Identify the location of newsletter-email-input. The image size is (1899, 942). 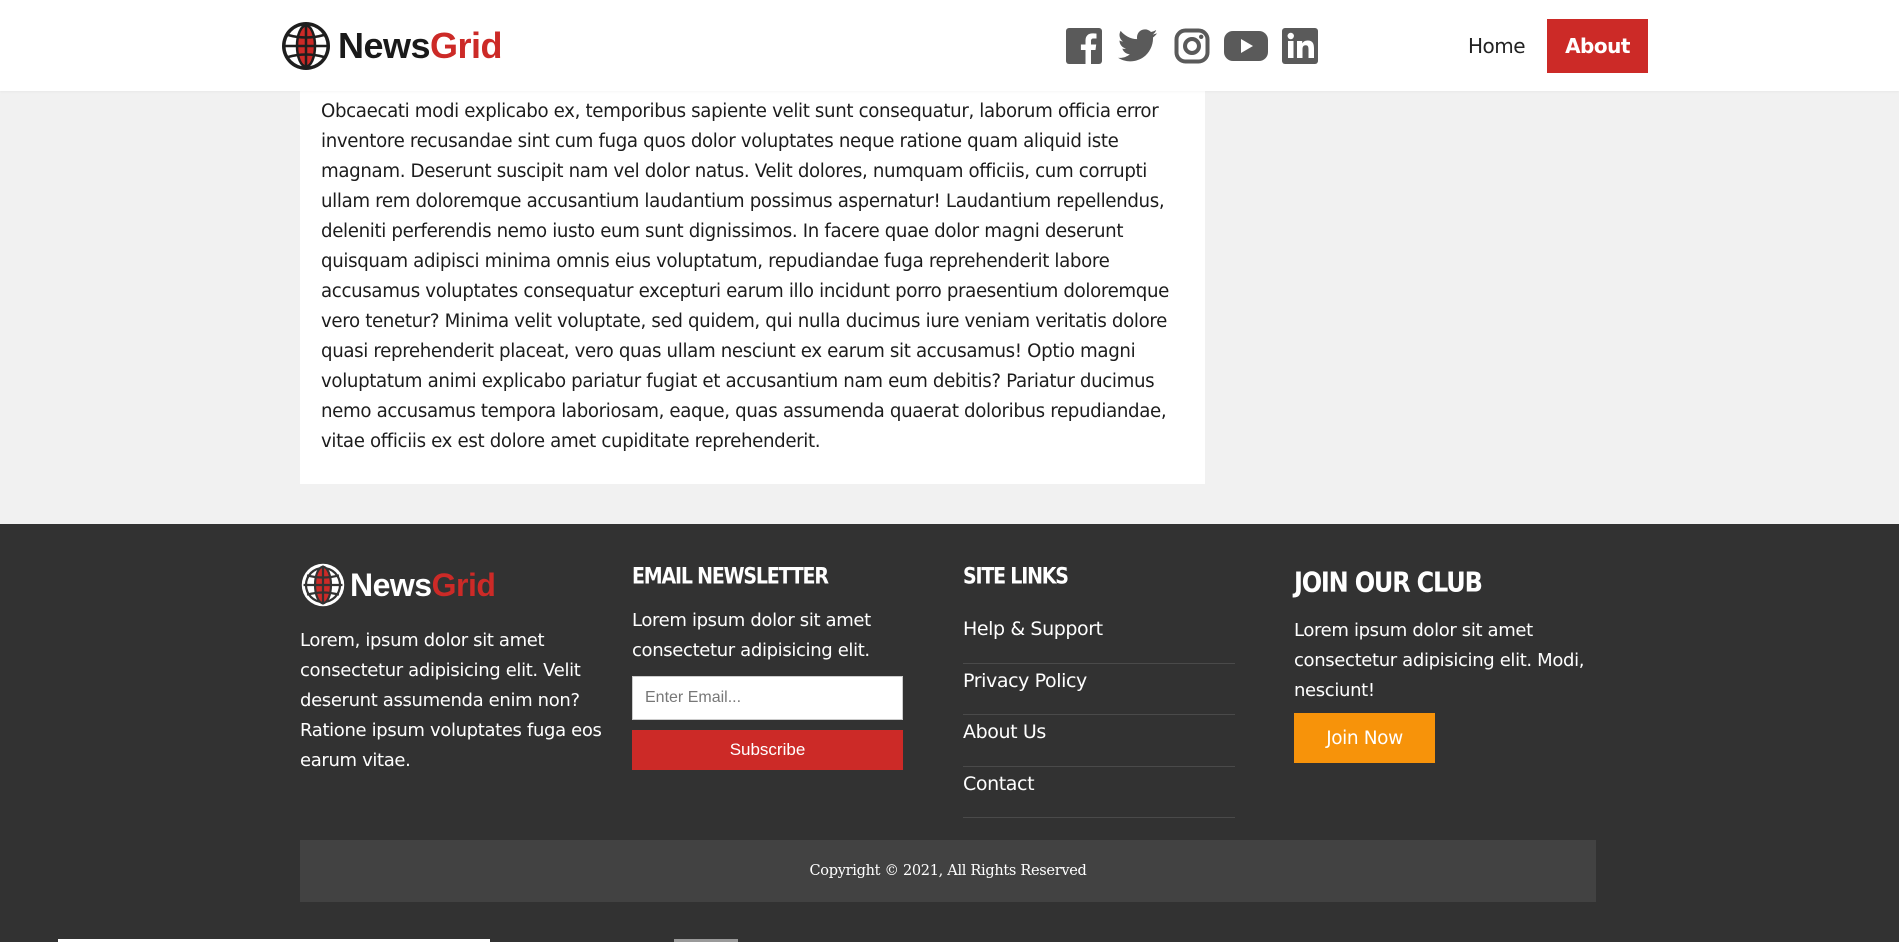
(767, 698).